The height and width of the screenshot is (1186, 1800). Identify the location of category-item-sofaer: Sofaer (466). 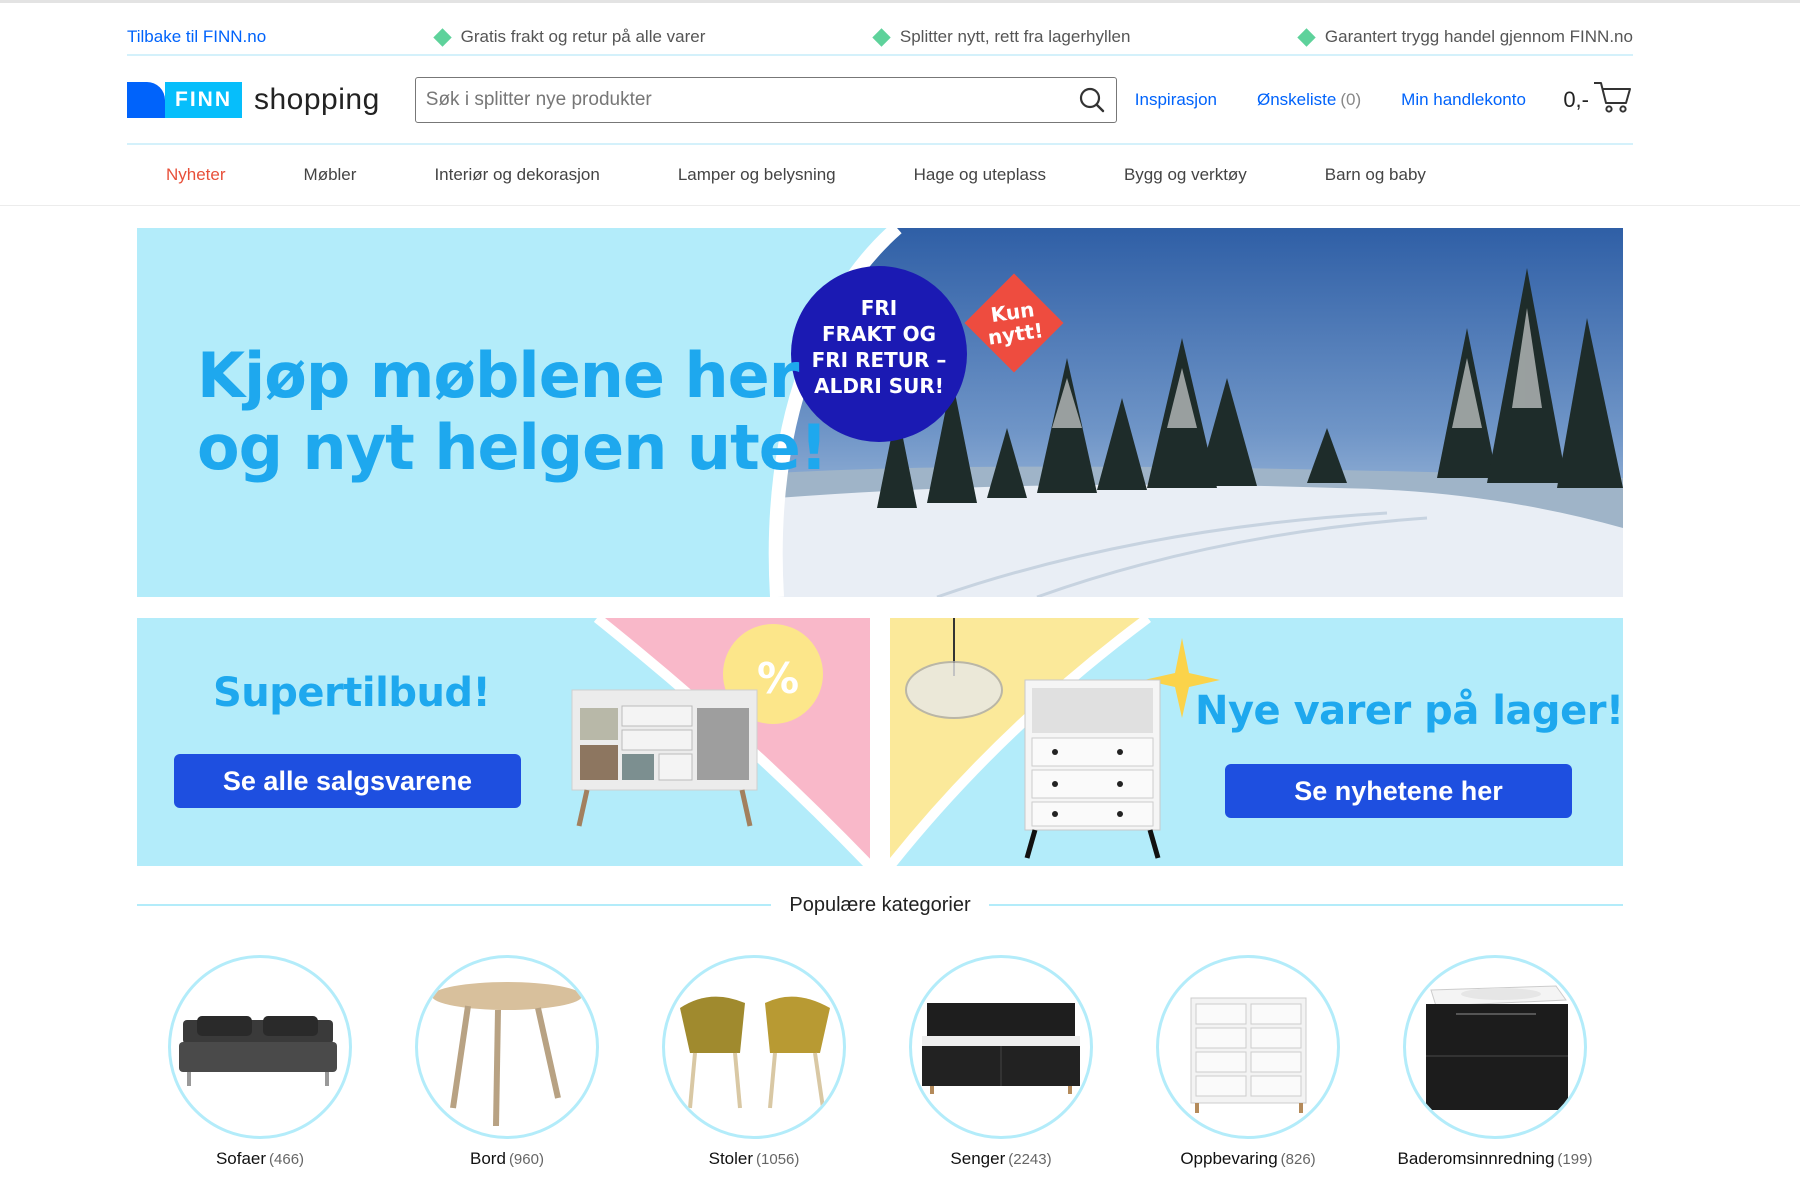
(260, 1062).